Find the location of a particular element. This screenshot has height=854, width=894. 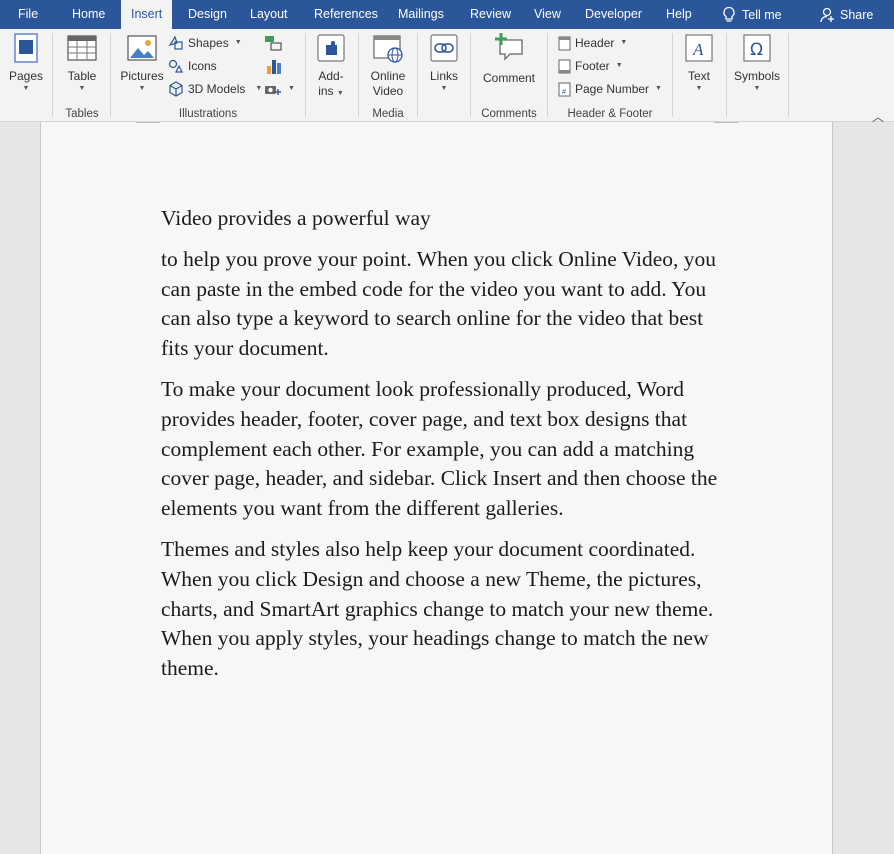

paragraph: Video provides a powerful way is located at coordinates (296, 218).